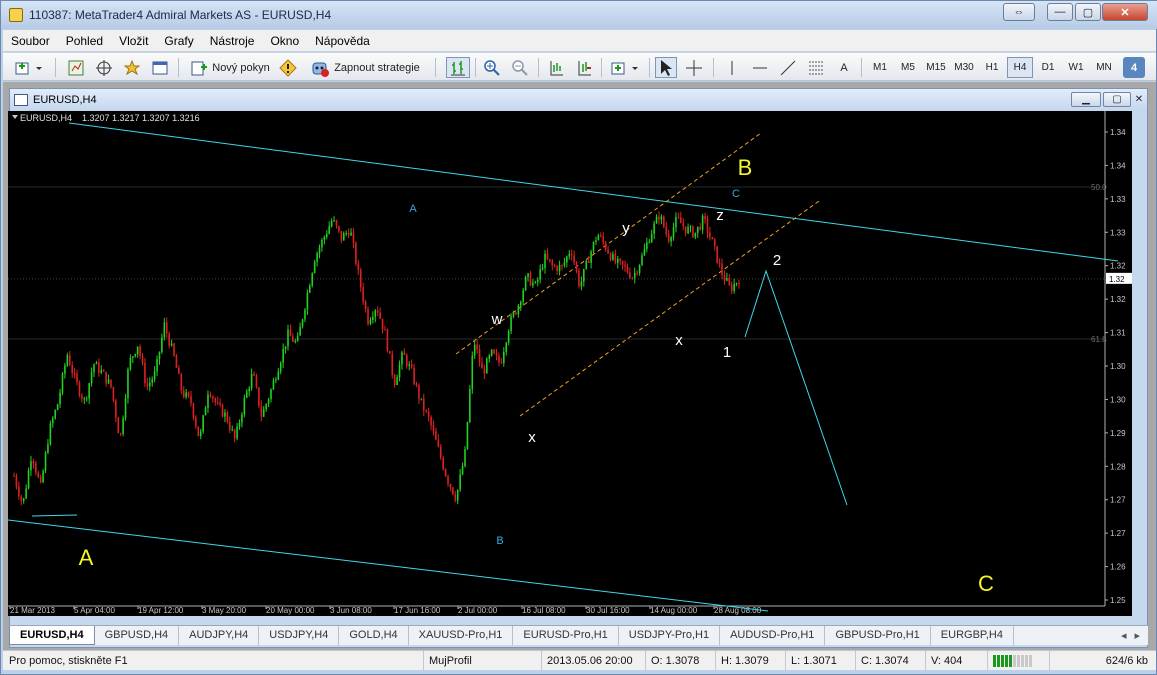 Image resolution: width=1157 pixels, height=675 pixels. Describe the element at coordinates (1076, 67) in the screenshot. I see `timeframe-w1: W1` at that location.